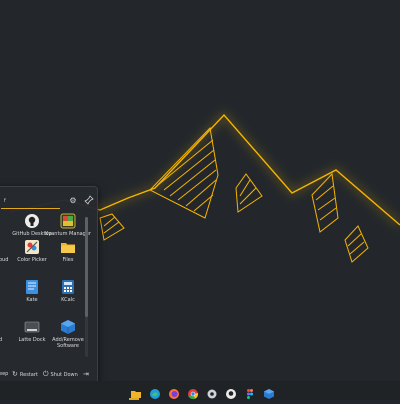  I want to click on shutdown-button: ⏻ Shut Down, so click(60, 374).